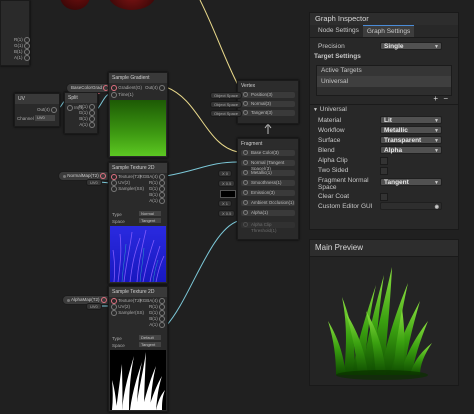 This screenshot has height=414, width=474. What do you see at coordinates (411, 46) in the screenshot?
I see `precision-dropdown: Single ▼` at bounding box center [411, 46].